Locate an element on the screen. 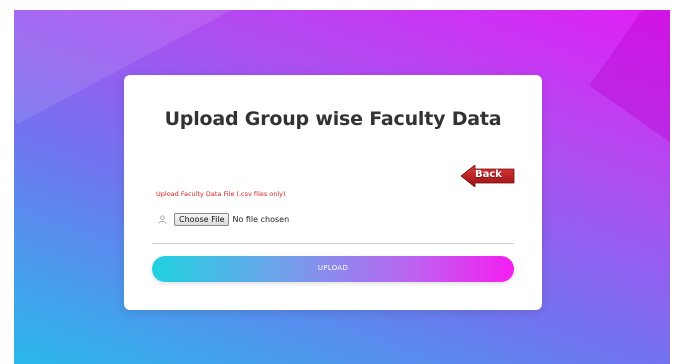 The height and width of the screenshot is (364, 676). back-button: Back is located at coordinates (488, 176).